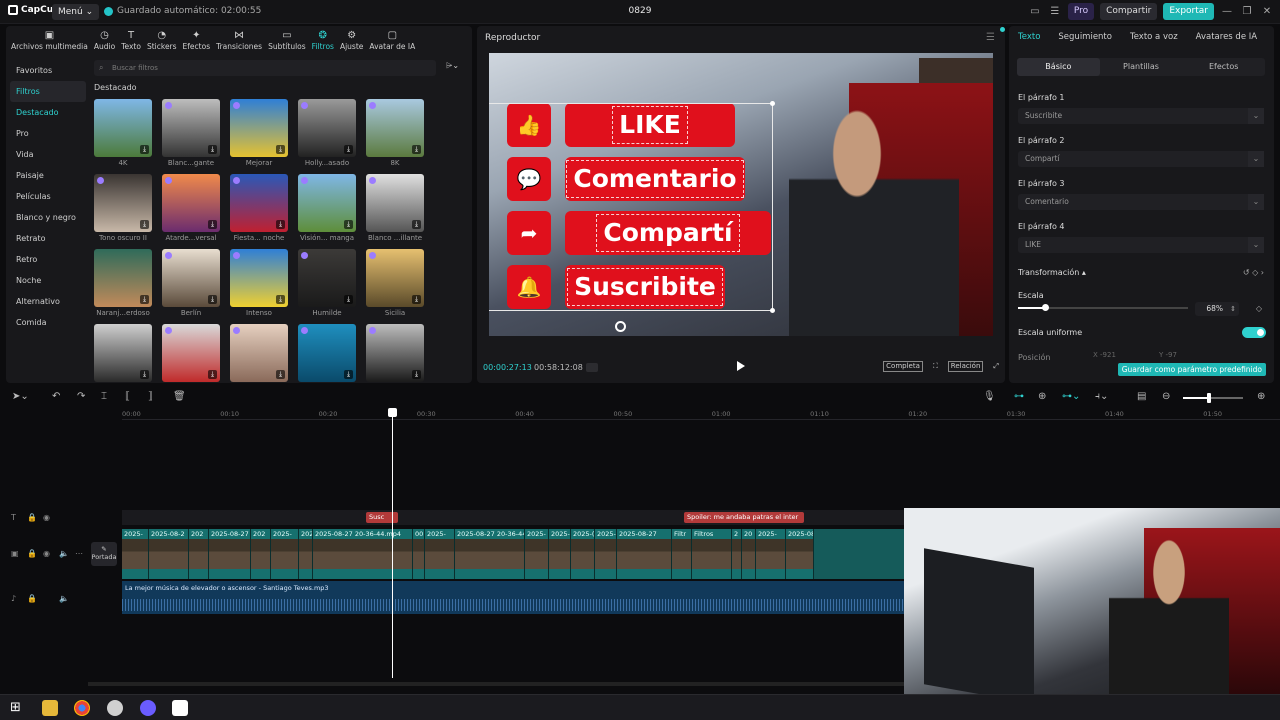  Describe the element at coordinates (18, 708) in the screenshot. I see `windows-start-icon: ⊞` at that location.